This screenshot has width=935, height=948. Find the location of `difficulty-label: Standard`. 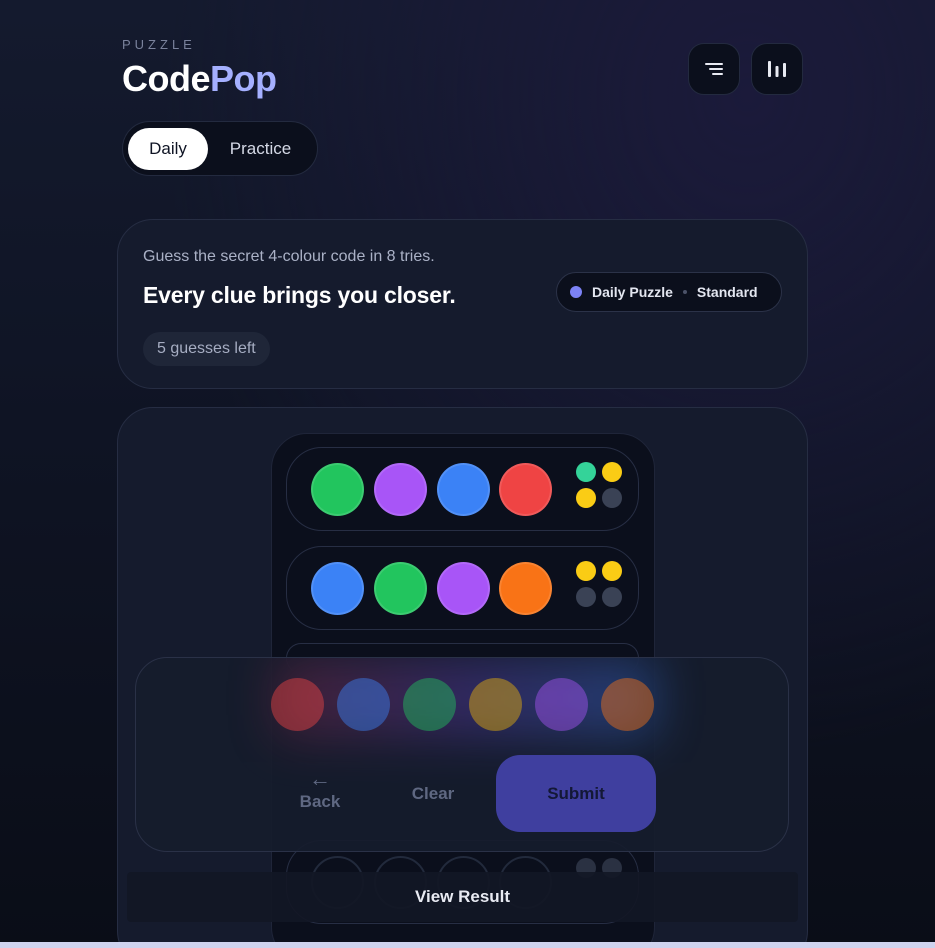

difficulty-label: Standard is located at coordinates (727, 292).